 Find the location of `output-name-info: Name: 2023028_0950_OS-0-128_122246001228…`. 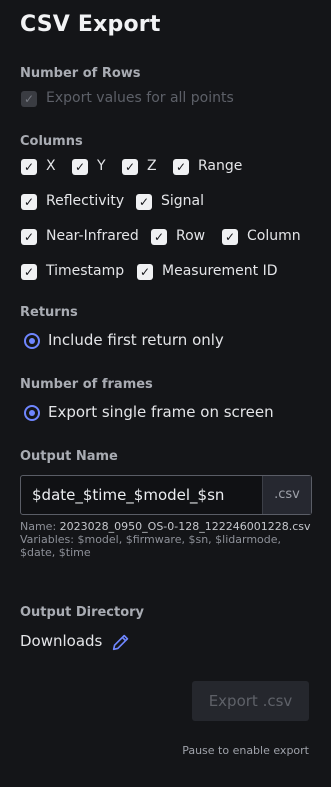

output-name-info: Name: 2023028_0950_OS-0-128_122246001228… is located at coordinates (167, 539).